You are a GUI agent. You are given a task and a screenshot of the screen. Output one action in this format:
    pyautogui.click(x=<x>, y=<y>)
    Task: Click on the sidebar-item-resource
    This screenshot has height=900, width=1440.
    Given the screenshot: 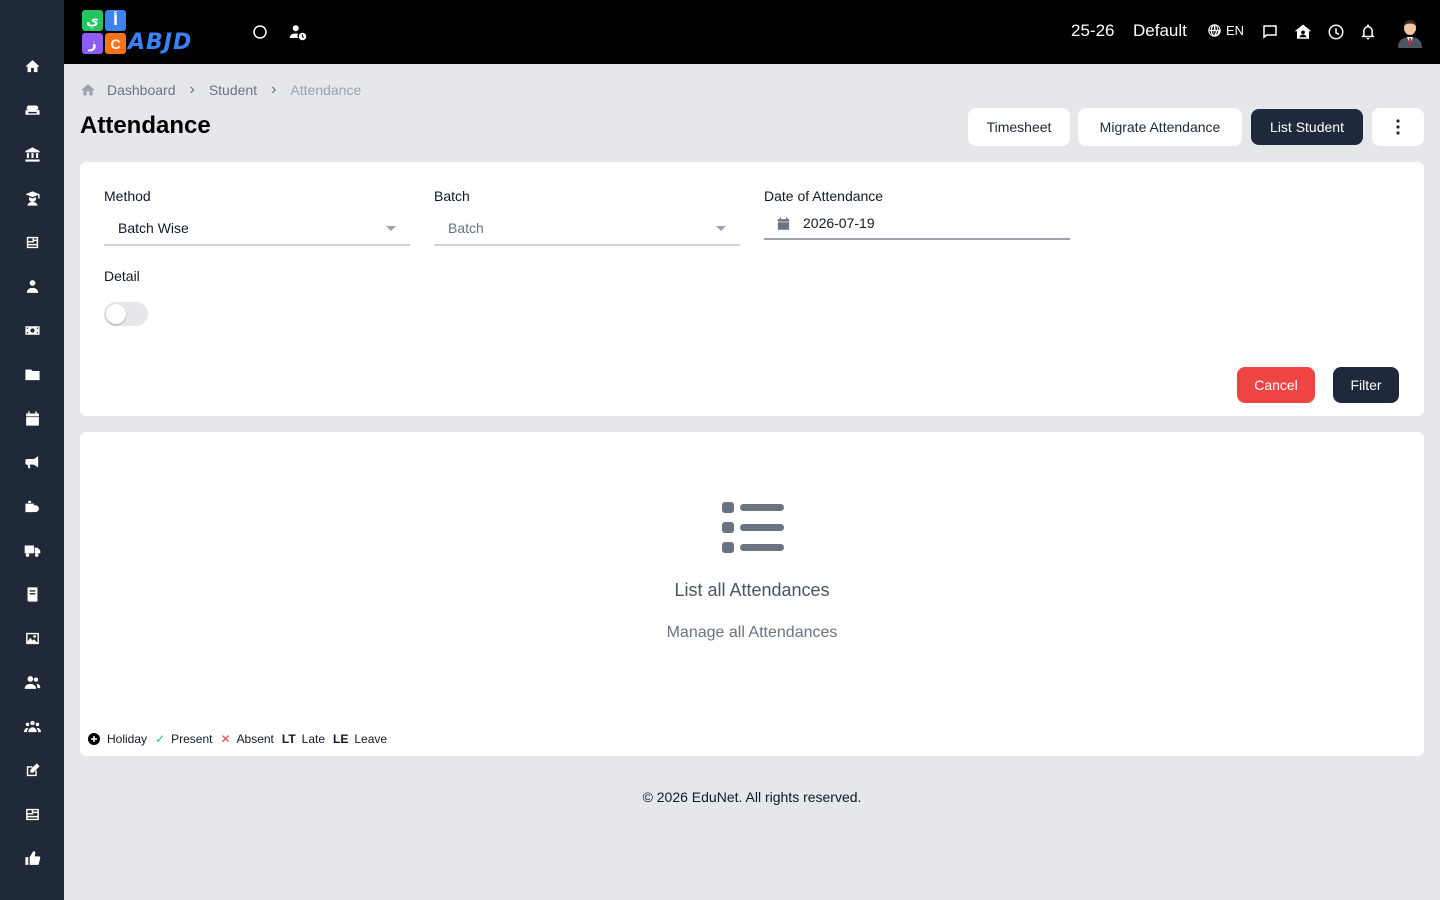 What is the action you would take?
    pyautogui.click(x=32, y=374)
    